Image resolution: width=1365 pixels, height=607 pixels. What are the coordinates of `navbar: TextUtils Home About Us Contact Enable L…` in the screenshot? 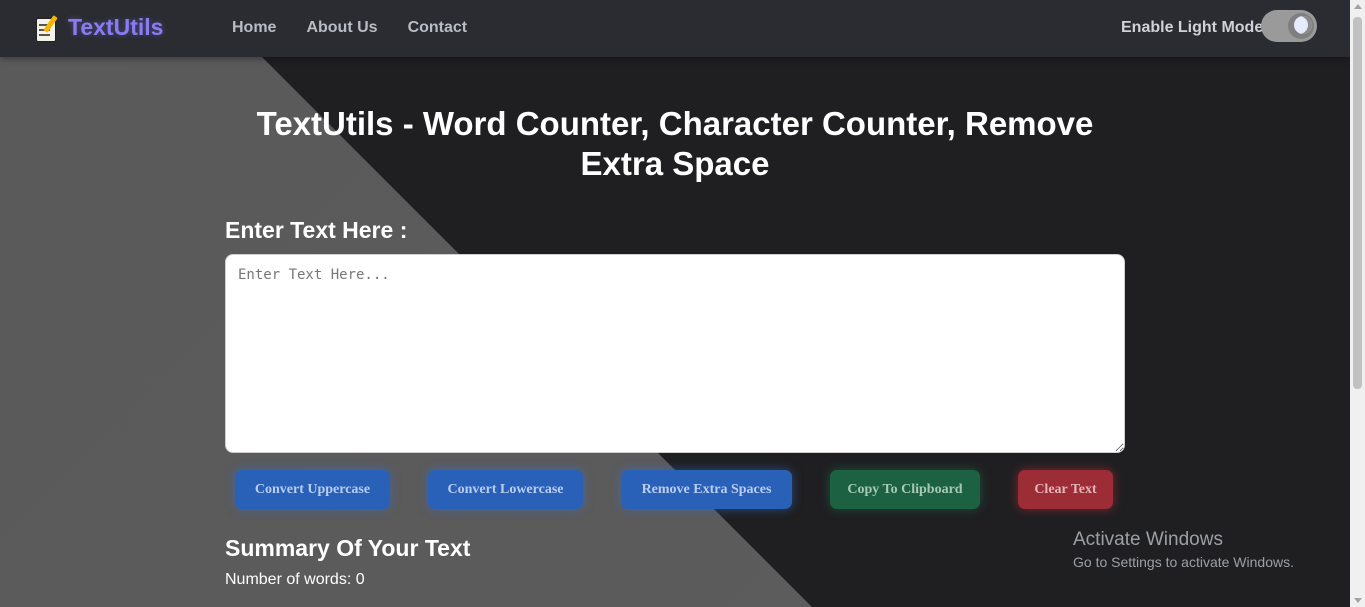 It's located at (675, 28).